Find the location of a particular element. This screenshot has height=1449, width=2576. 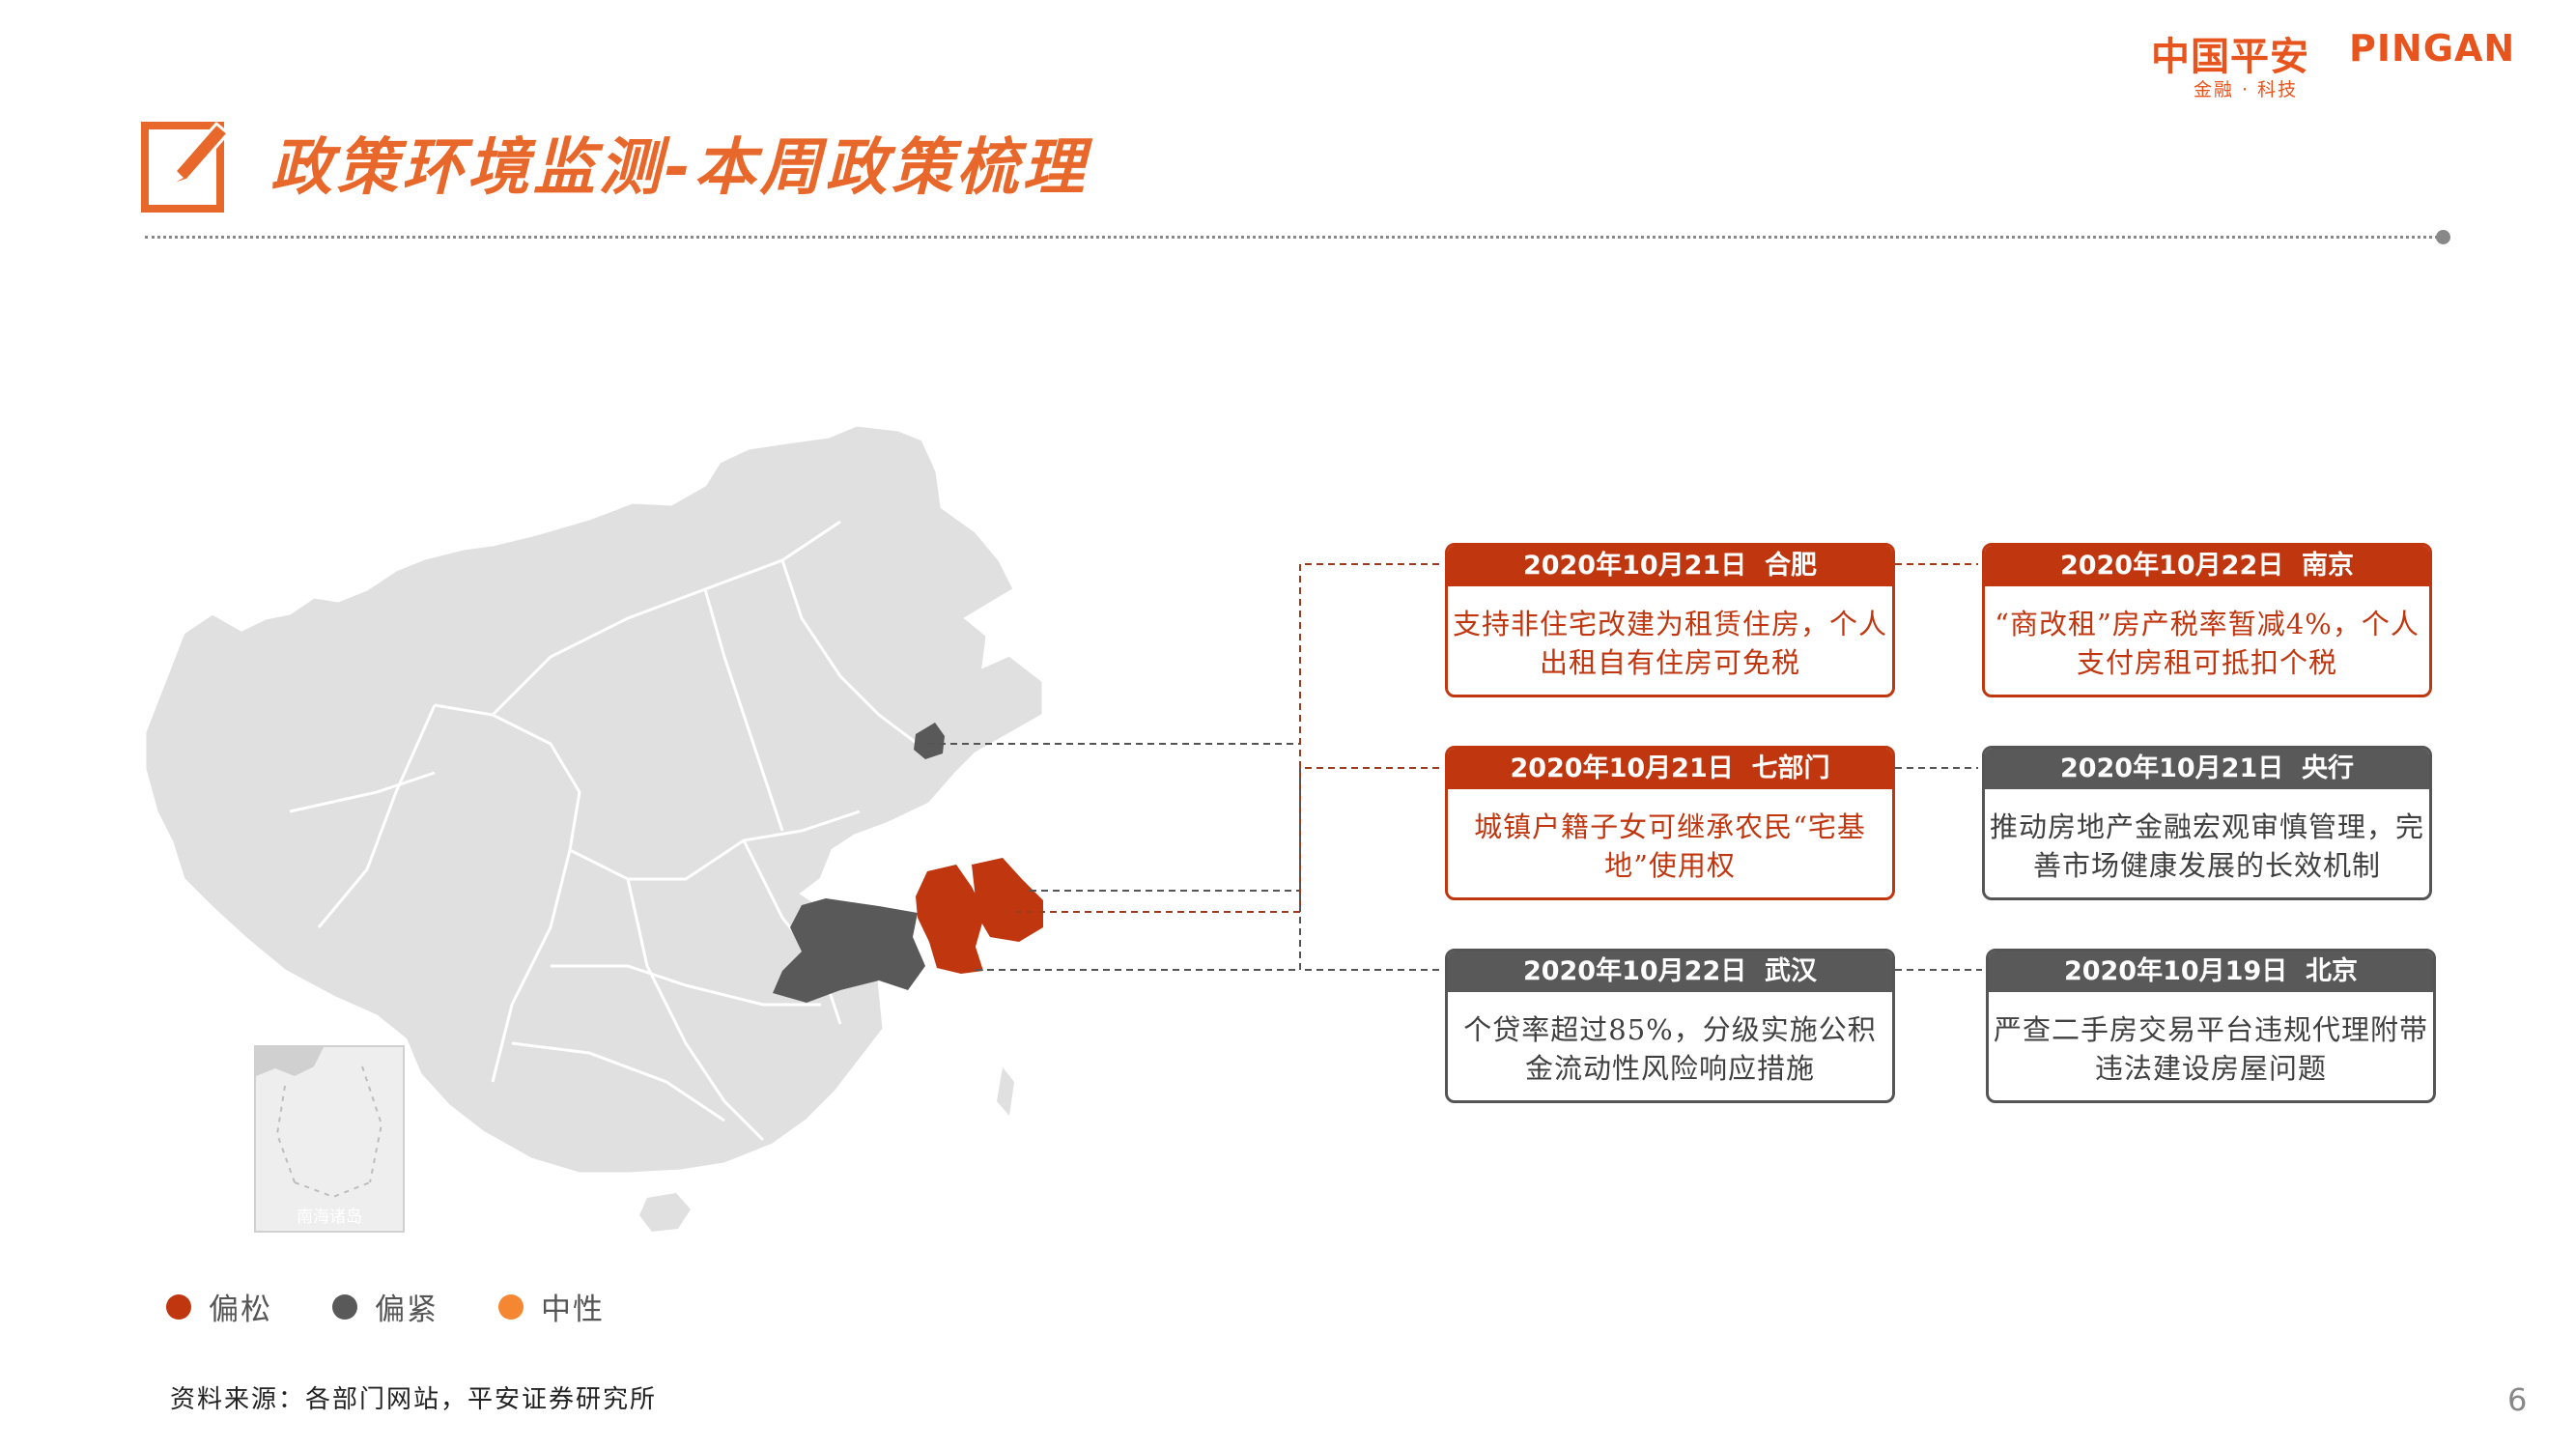

policy-card-header: 2020年10月21日 央行 is located at coordinates (2207, 769).